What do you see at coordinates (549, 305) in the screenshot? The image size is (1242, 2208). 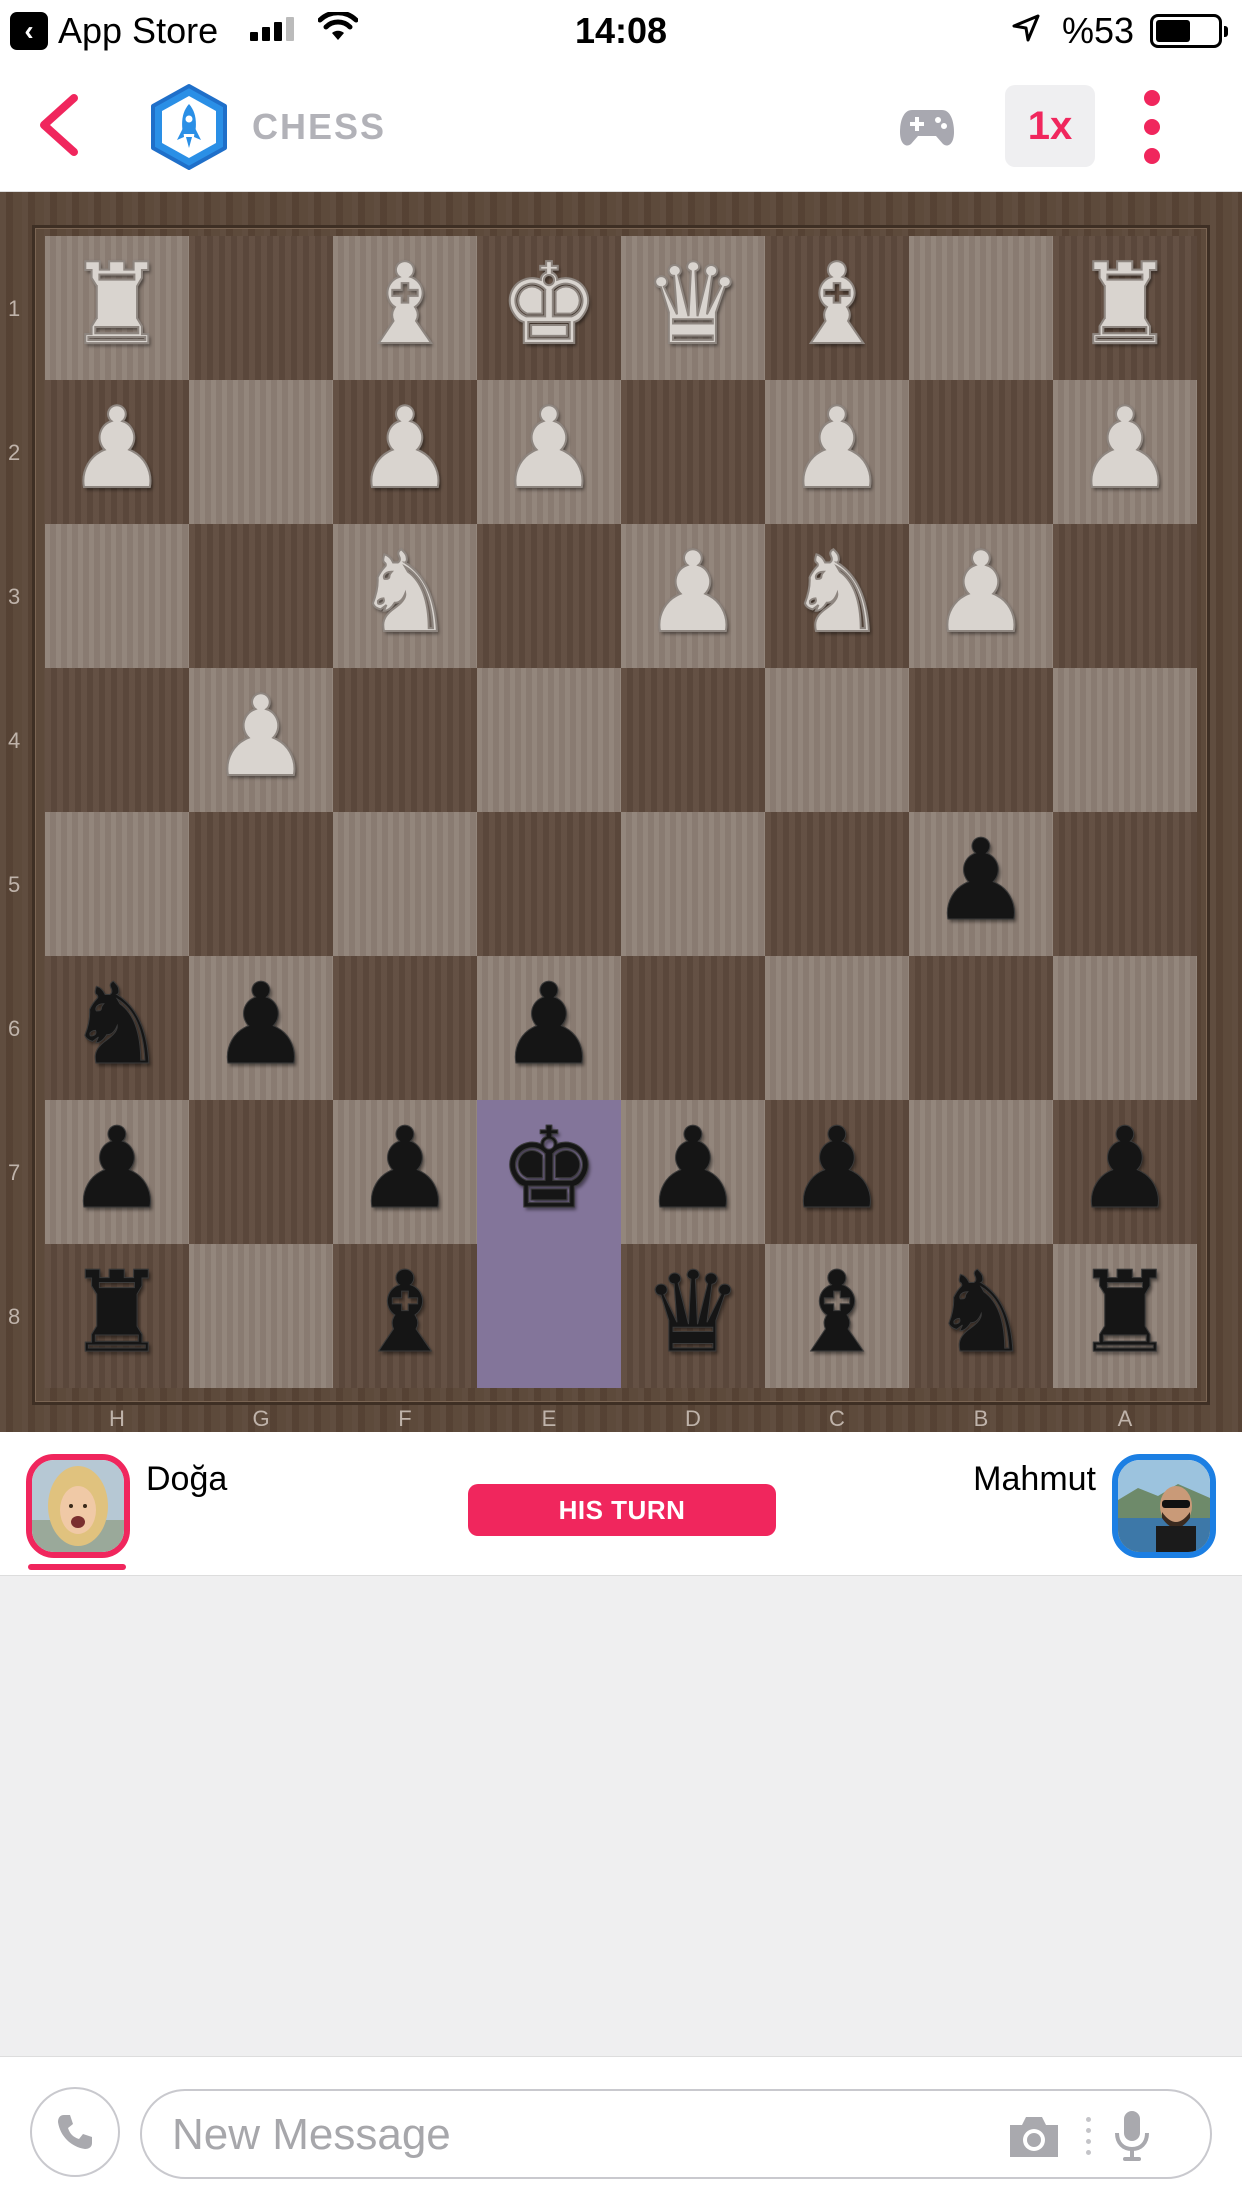 I see `white-king-icon: ♚` at bounding box center [549, 305].